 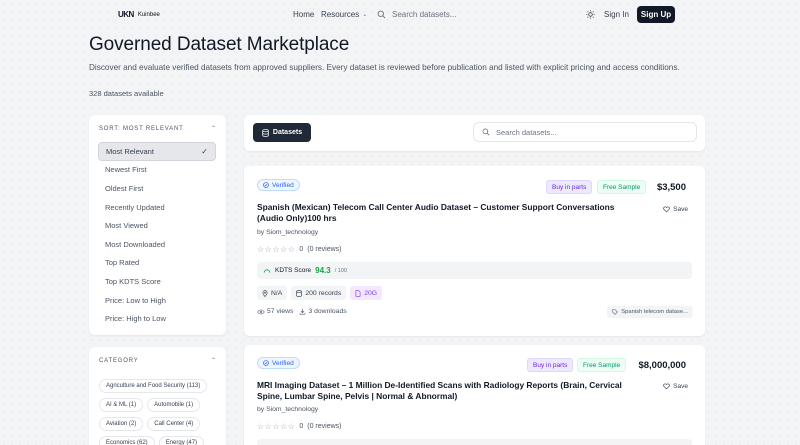 I want to click on sort-option-label: Top Rated, so click(x=122, y=263).